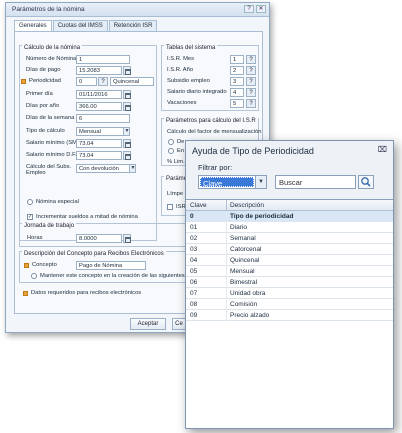  Describe the element at coordinates (198, 205) in the screenshot. I see `column-header-clave: Clave` at that location.